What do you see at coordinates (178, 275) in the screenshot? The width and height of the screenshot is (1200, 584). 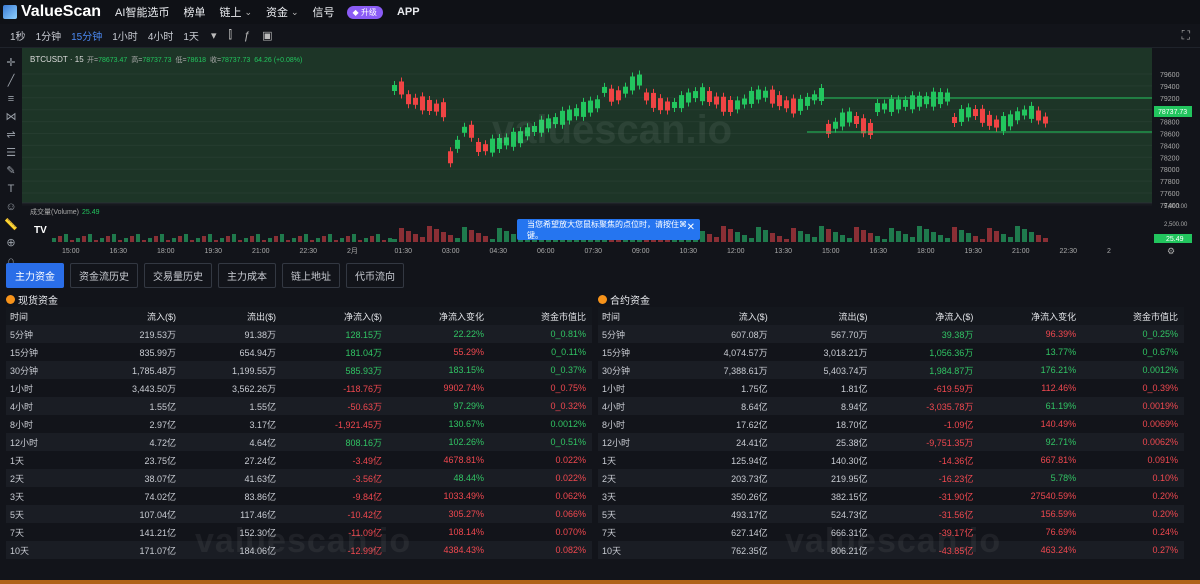 I see `tab-volume-history: 交易量历史` at bounding box center [178, 275].